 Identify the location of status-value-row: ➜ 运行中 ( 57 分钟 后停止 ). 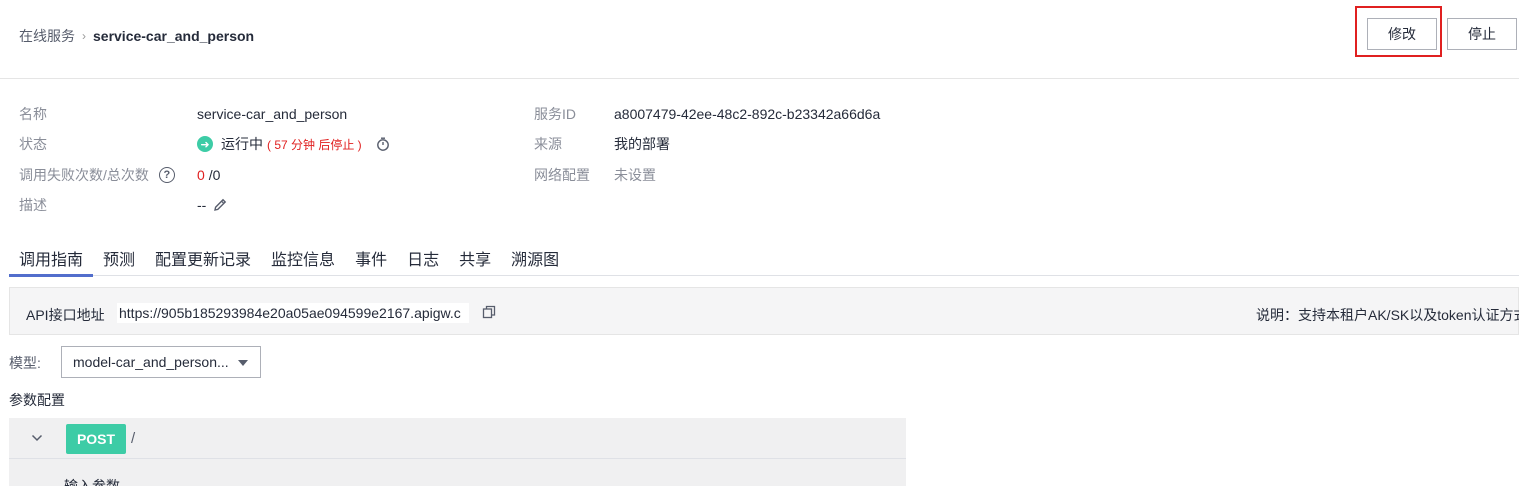
(293, 144).